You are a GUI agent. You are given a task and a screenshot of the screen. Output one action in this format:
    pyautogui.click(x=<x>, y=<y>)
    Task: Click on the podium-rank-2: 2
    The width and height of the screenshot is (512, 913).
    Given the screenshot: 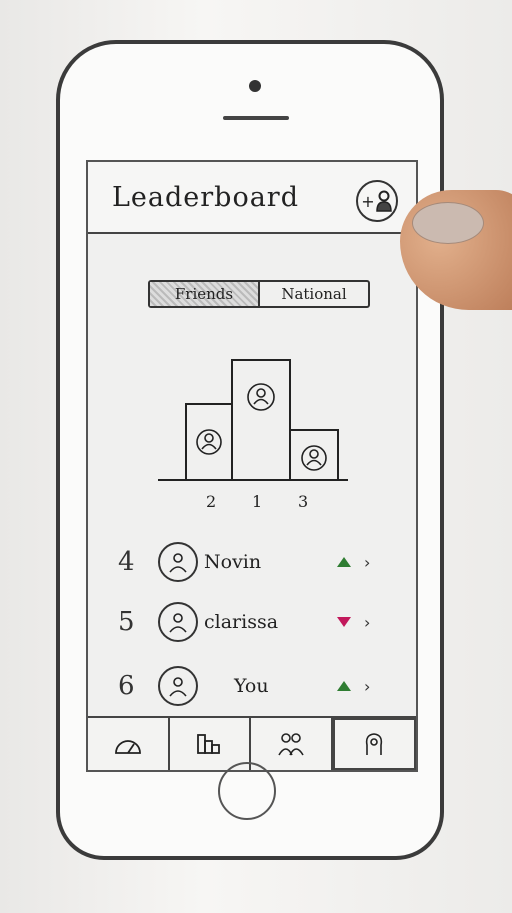 What is the action you would take?
    pyautogui.click(x=211, y=501)
    